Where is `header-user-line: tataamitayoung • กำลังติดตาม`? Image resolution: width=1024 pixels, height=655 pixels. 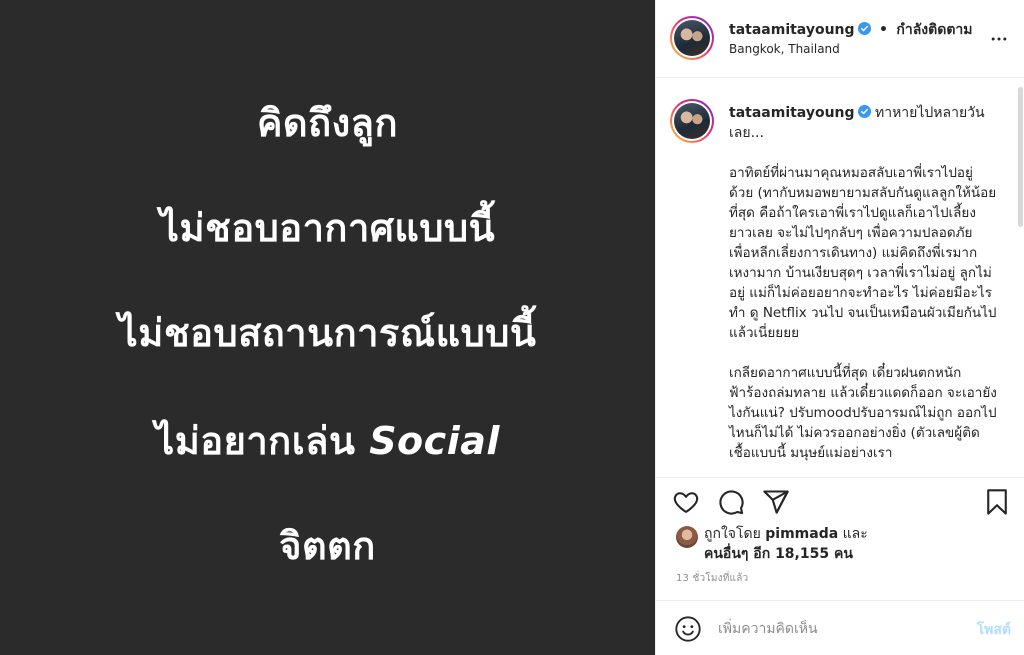
header-user-line: tataamitayoung • กำลังติดตาม is located at coordinates (851, 30).